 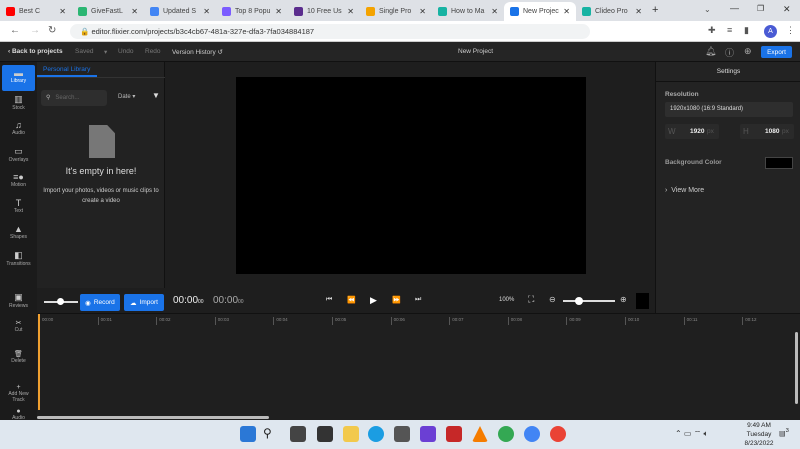 I want to click on browser-tab: Updated S ✕, so click(x=180, y=11).